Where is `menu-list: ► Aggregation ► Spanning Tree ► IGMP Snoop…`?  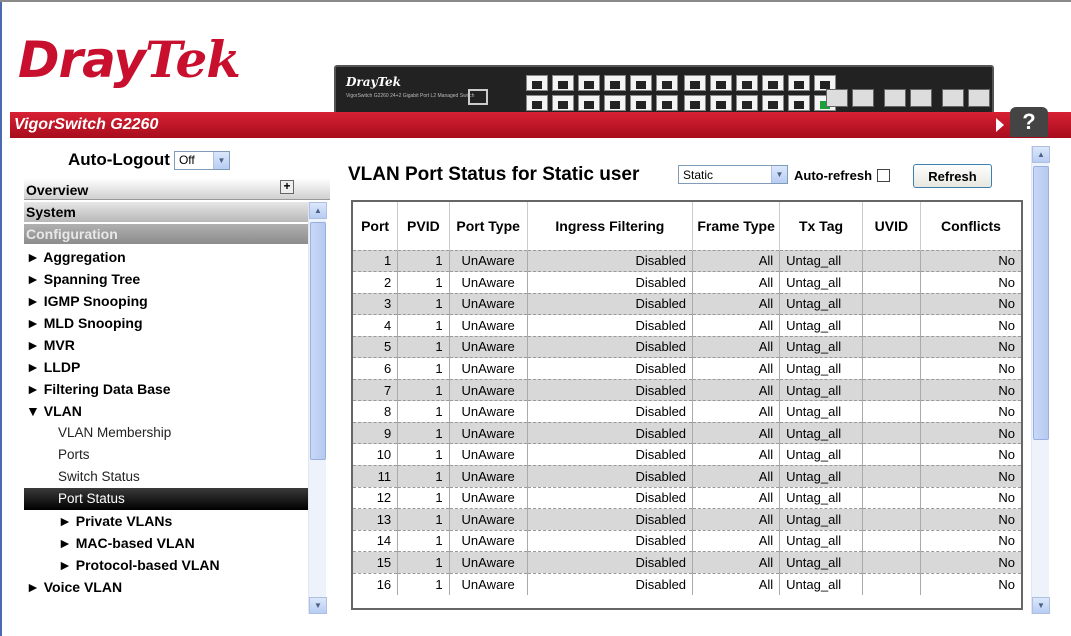
menu-list: ► Aggregation ► Spanning Tree ► IGMP Snoop… is located at coordinates (166, 422).